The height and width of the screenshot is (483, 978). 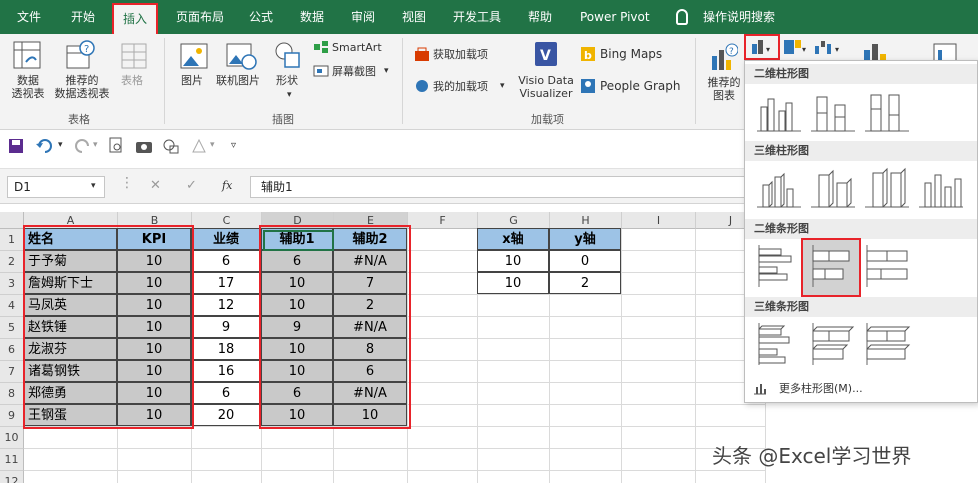 I want to click on clustered-bar-icon, so click(x=779, y=266).